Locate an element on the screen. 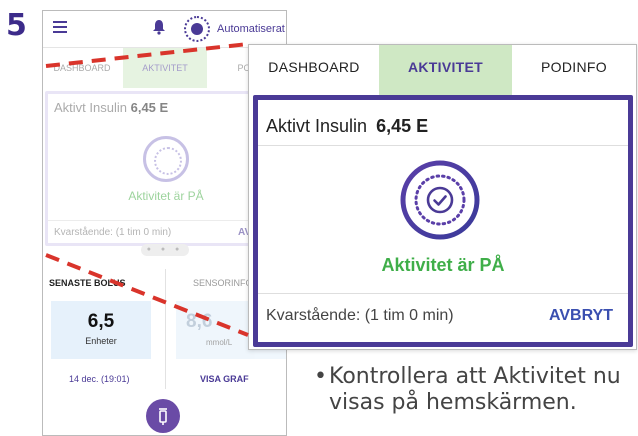  tab-aktivitet: AKTIVITET is located at coordinates (165, 68).